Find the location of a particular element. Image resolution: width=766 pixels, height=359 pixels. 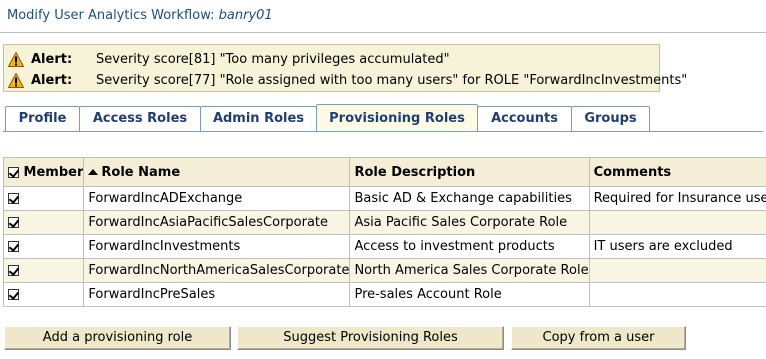

tab-provisioning-roles: Provisioning Roles is located at coordinates (397, 117).